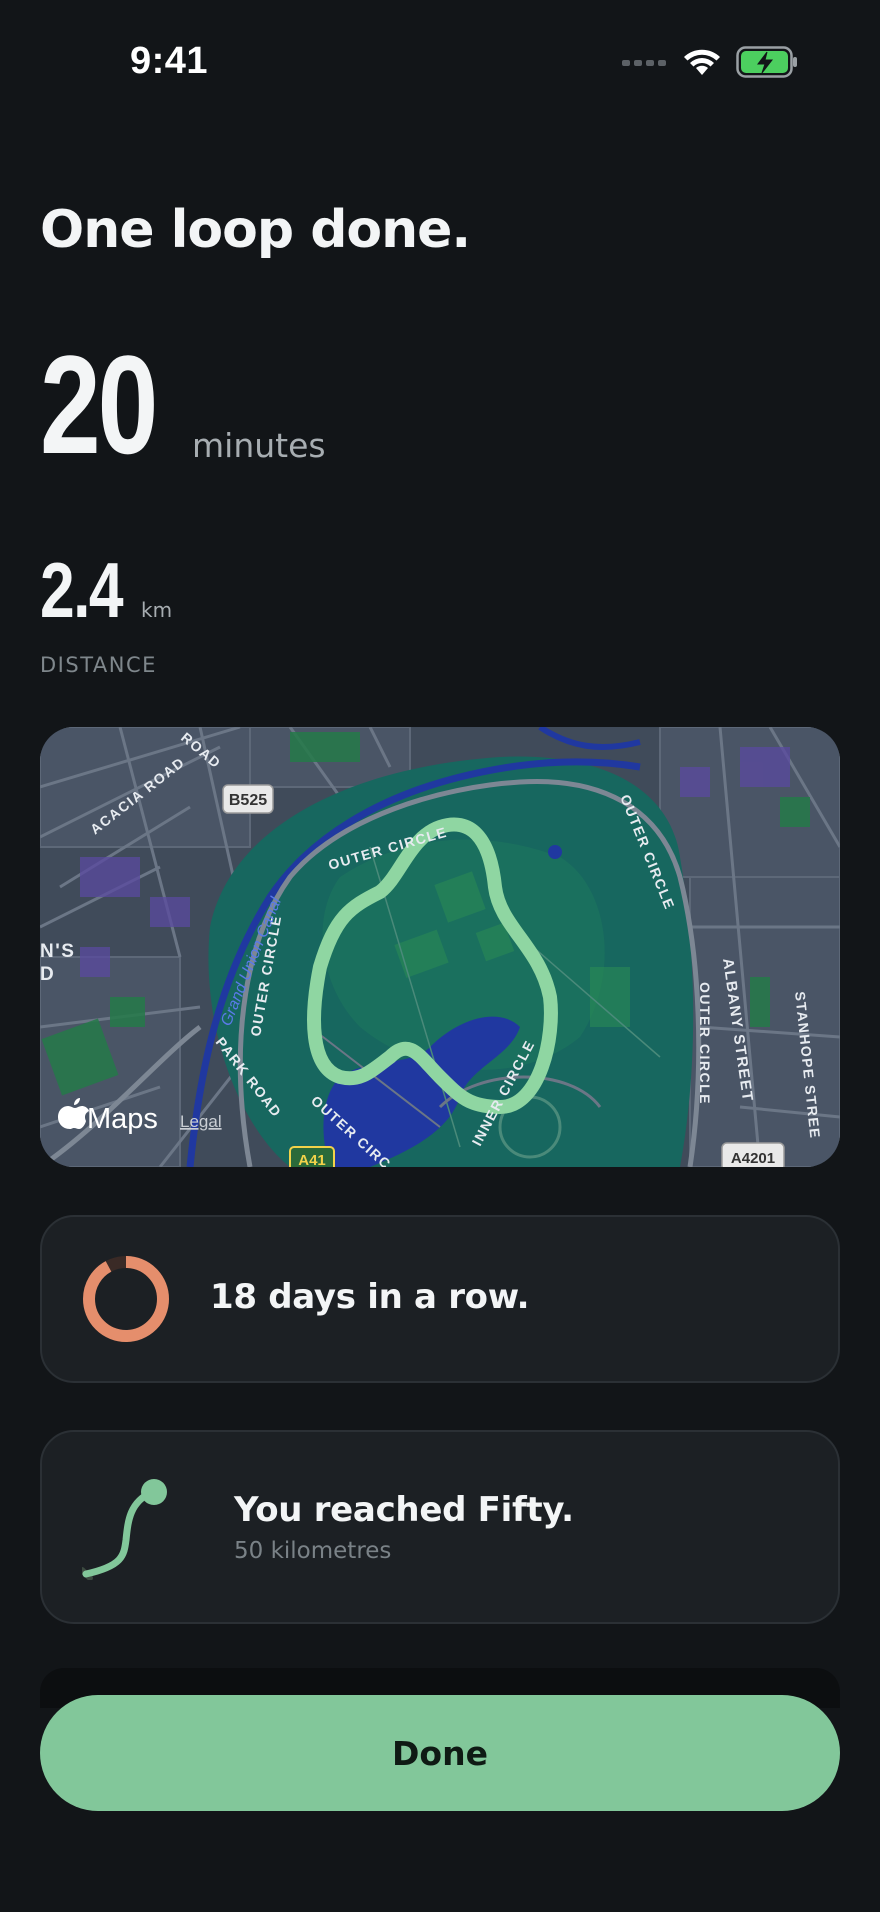  Describe the element at coordinates (99, 404) in the screenshot. I see `duration-value: 20` at that location.